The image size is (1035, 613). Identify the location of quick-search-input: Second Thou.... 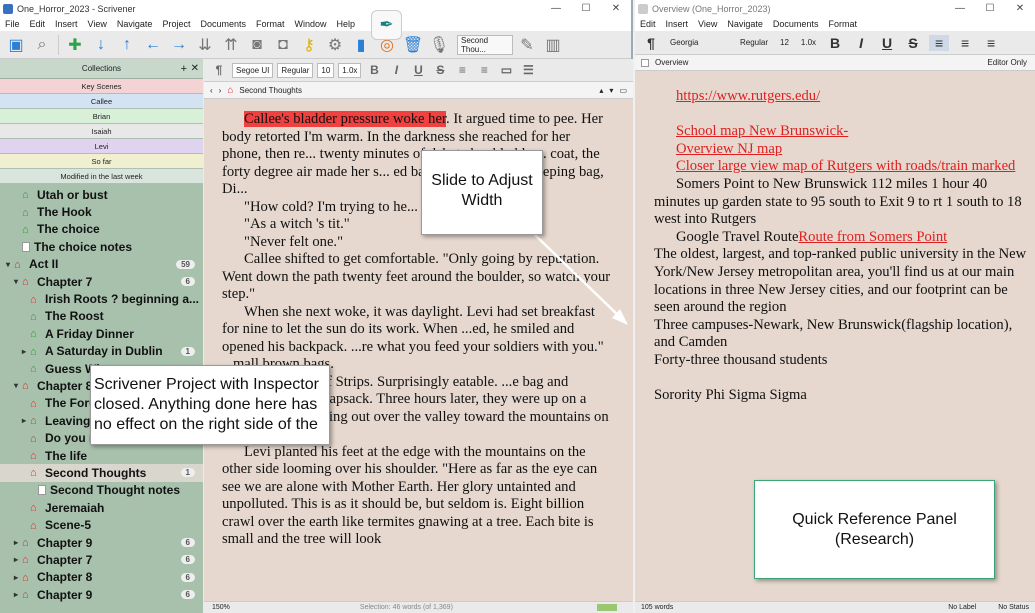
(485, 44).